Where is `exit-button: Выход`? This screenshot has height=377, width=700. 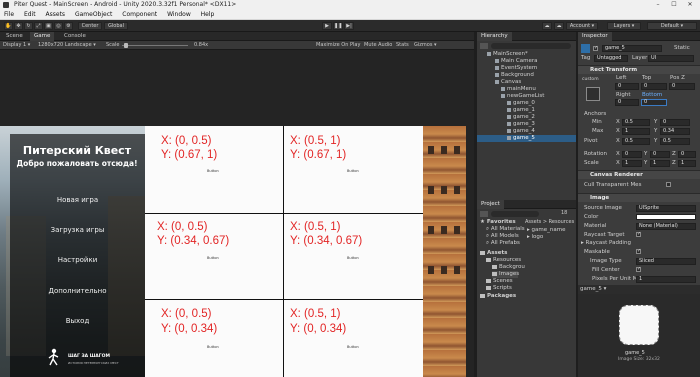 exit-button: Выход is located at coordinates (77, 321).